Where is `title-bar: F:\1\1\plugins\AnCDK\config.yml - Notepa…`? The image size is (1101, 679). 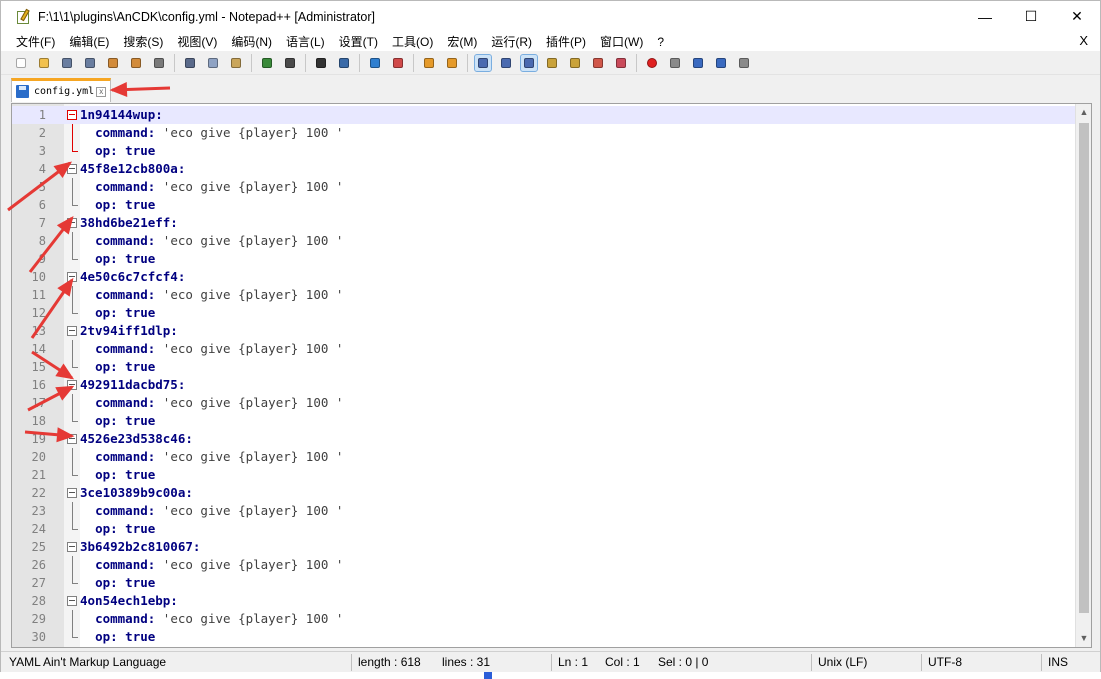 title-bar: F:\1\1\plugins\AnCDK\config.yml - Notepa… is located at coordinates (550, 16).